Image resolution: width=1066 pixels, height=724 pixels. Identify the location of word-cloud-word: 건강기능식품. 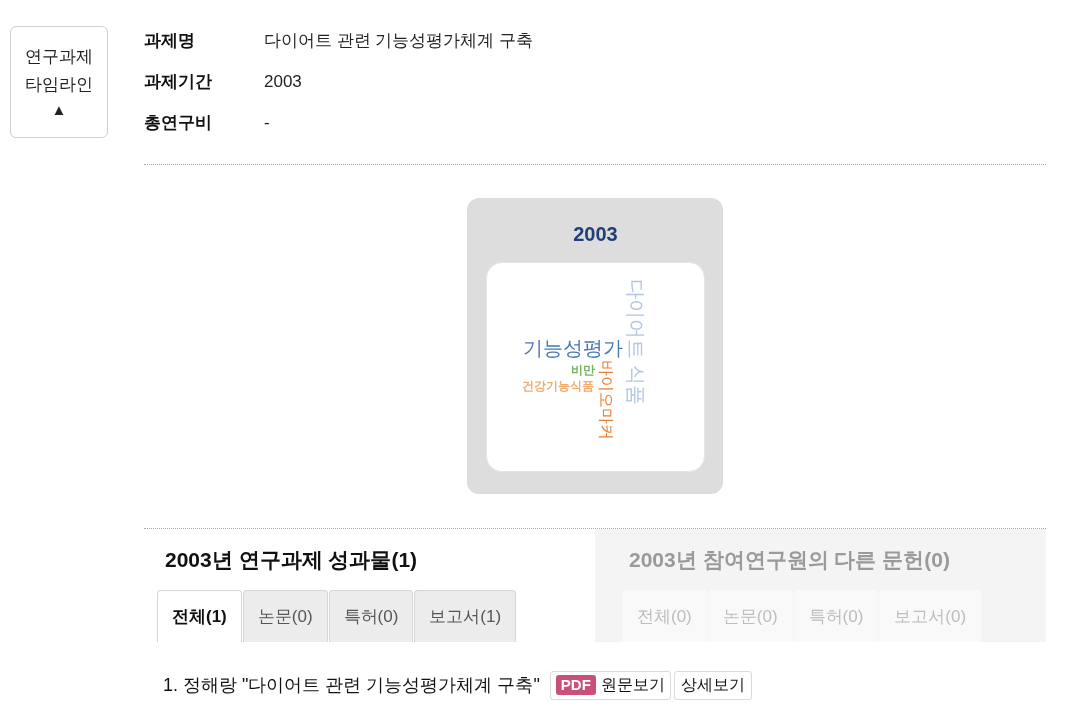
(558, 386).